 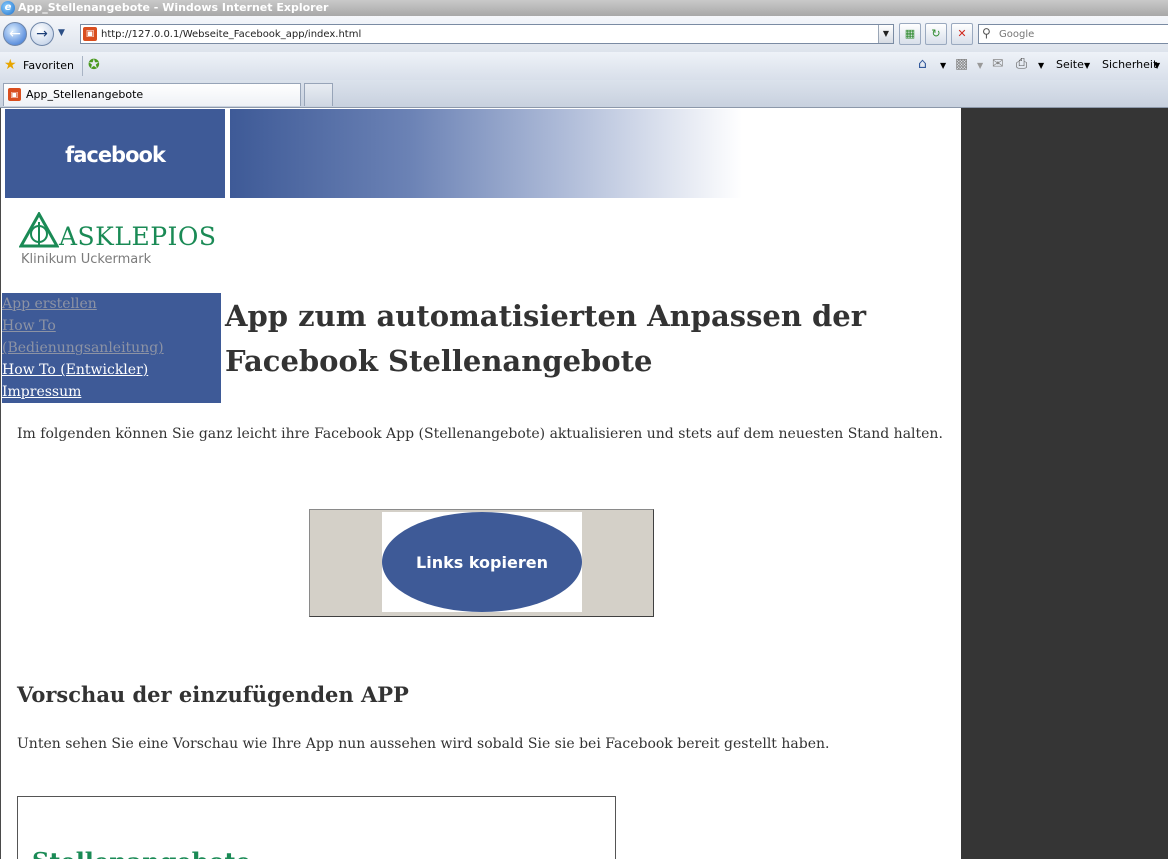 I want to click on copy-links-panel: Links kopieren, so click(x=481, y=563).